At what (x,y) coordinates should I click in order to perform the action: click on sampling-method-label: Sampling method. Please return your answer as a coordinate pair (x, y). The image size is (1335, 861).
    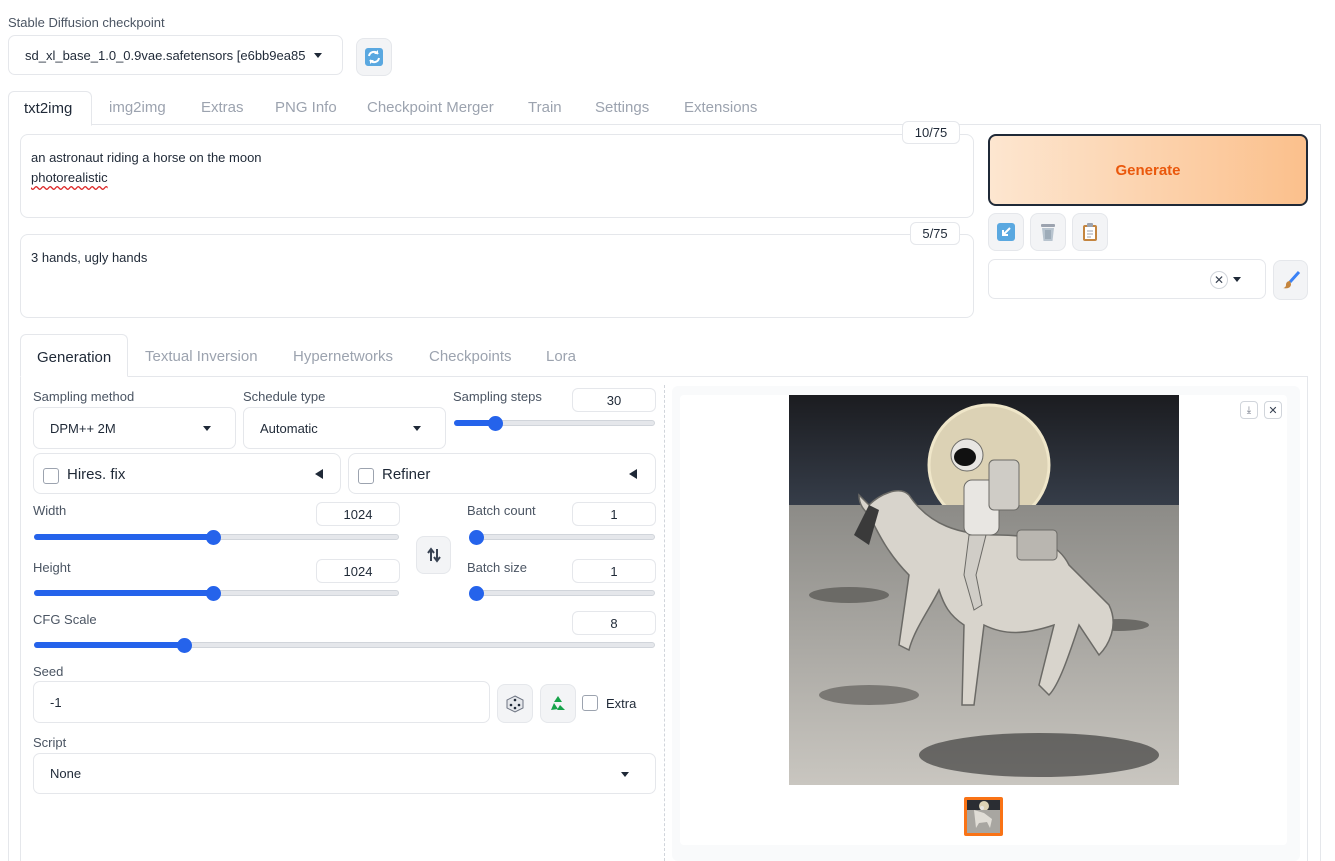
    Looking at the image, I should click on (84, 396).